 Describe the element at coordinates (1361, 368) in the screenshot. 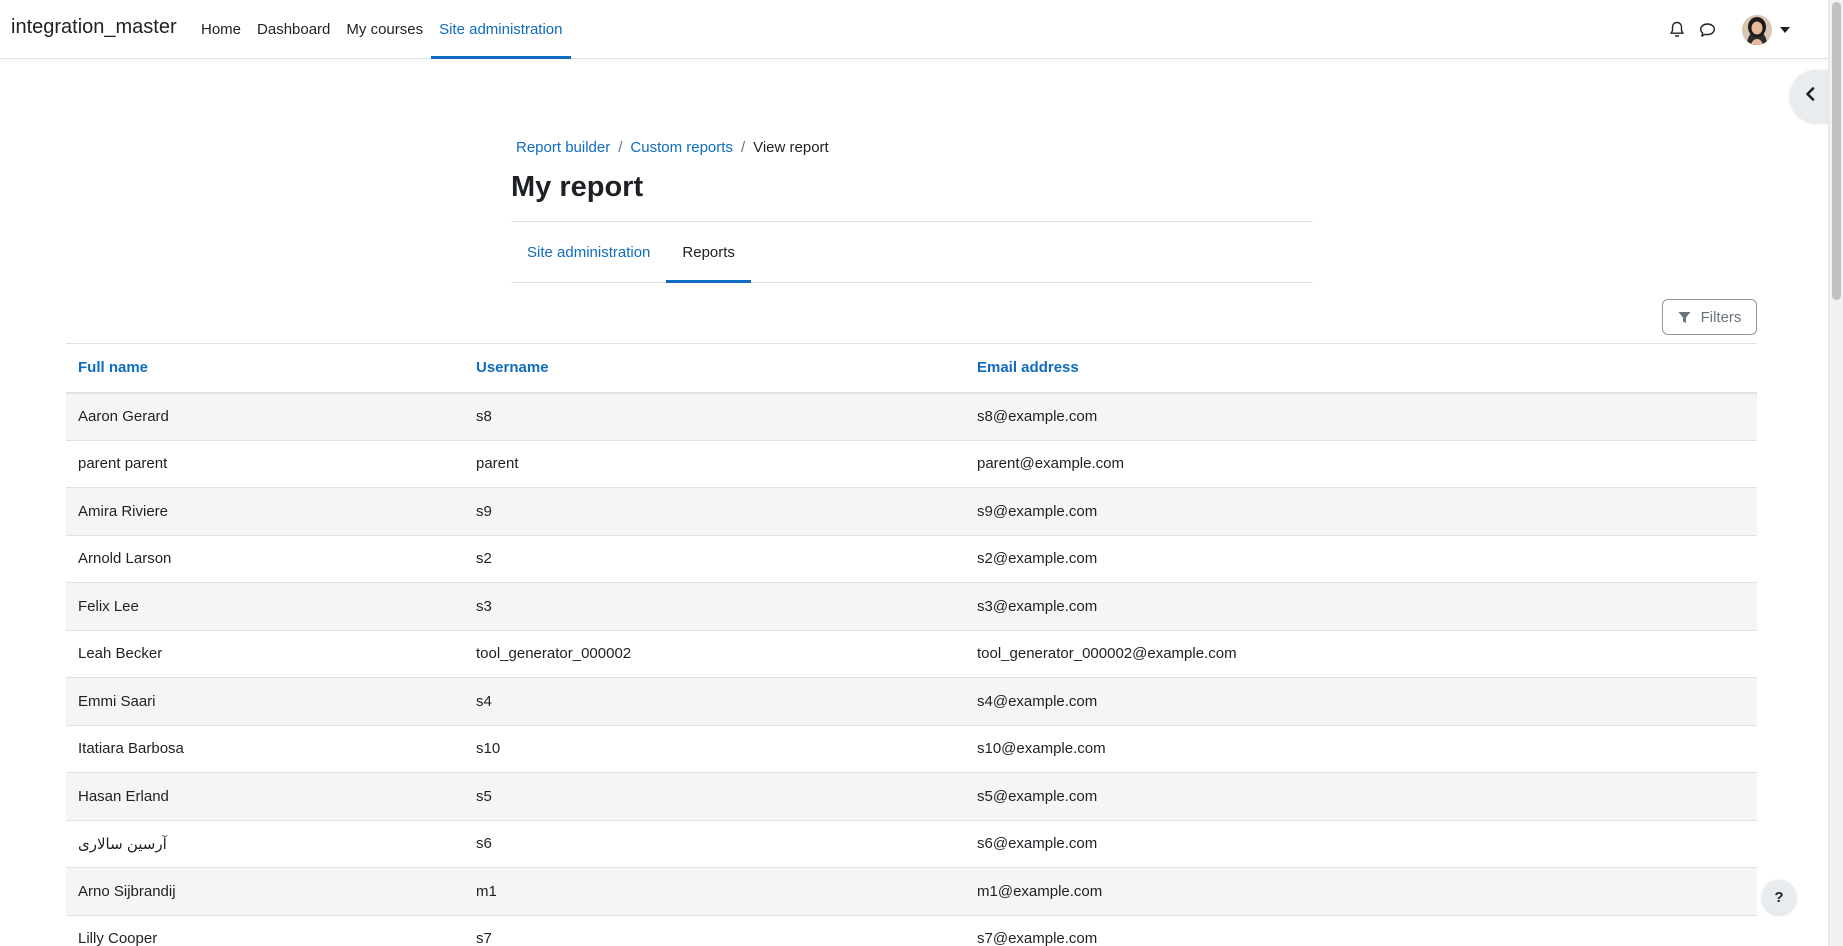

I see `column-header-email-address: Email address` at that location.